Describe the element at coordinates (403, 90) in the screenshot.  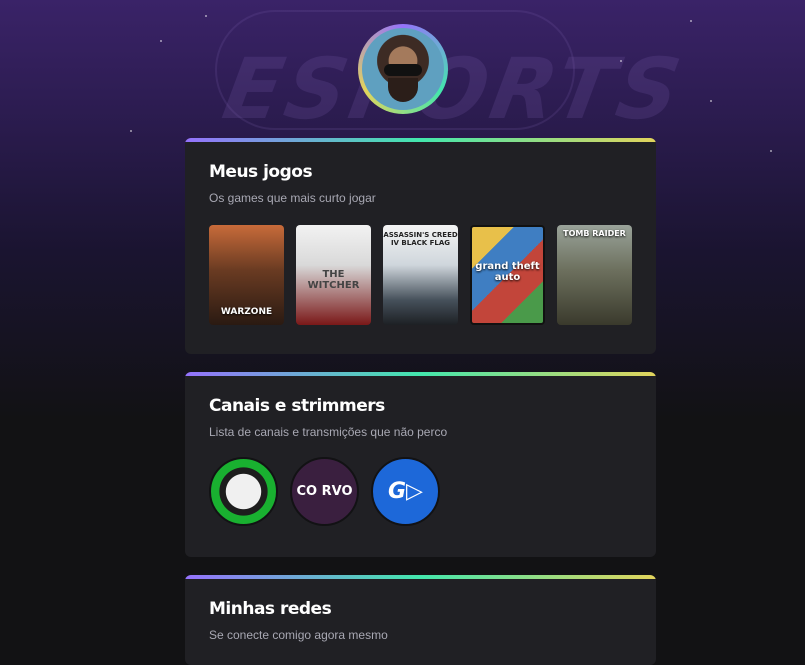
I see `beard-shape` at that location.